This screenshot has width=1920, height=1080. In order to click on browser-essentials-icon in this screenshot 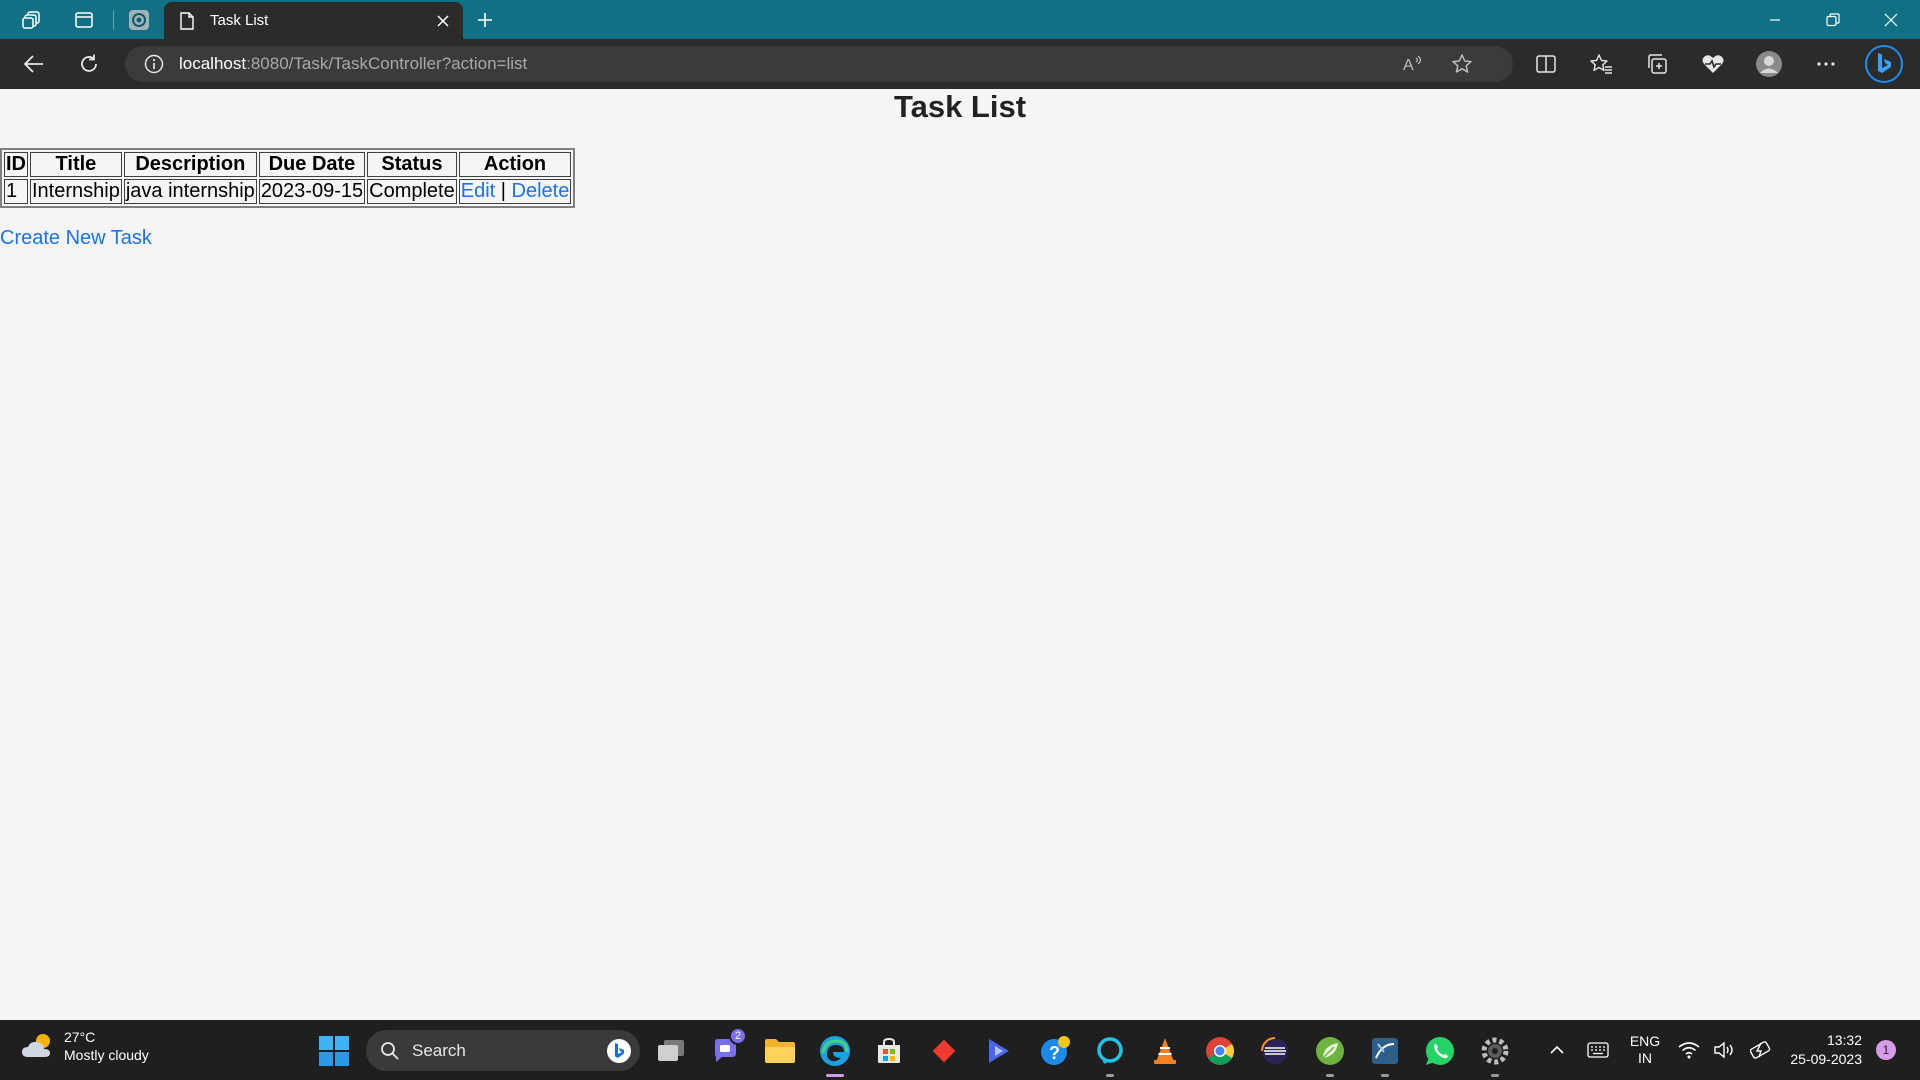, I will do `click(1713, 64)`.